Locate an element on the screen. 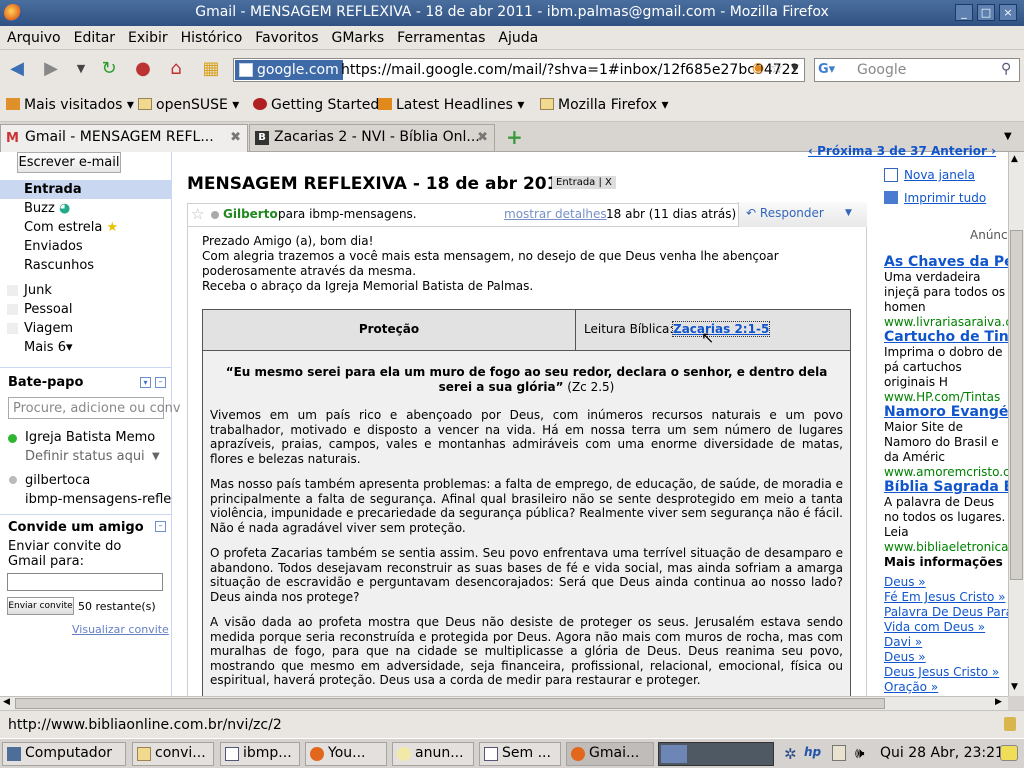 This screenshot has width=1024, height=768. forward-icon: ▶ is located at coordinates (51, 69).